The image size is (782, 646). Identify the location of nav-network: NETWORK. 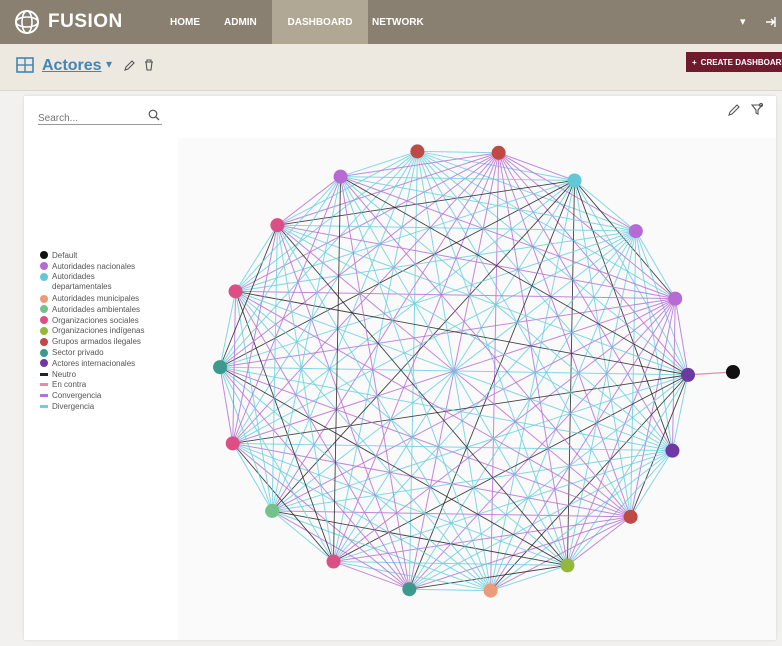
(398, 22).